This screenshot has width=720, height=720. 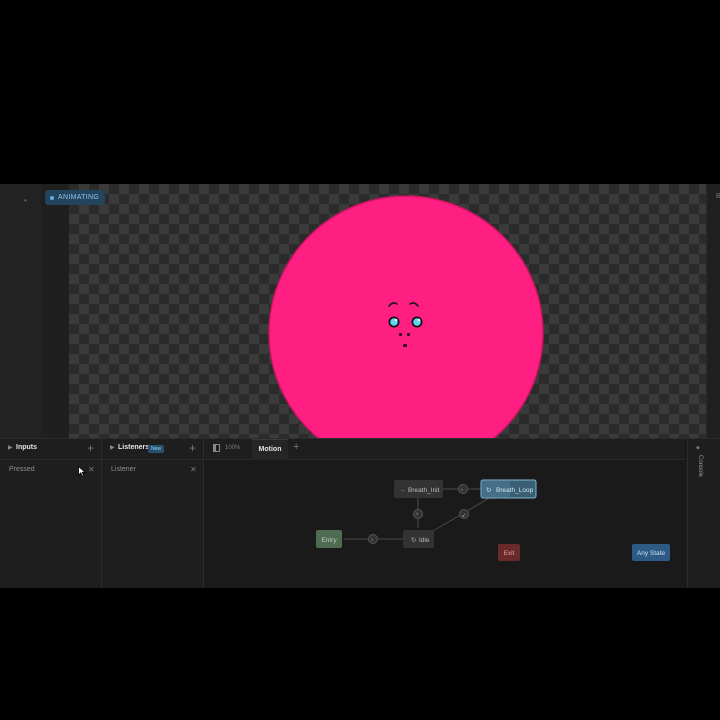 I want to click on animating-status-badge: ANIMATING, so click(x=75, y=197).